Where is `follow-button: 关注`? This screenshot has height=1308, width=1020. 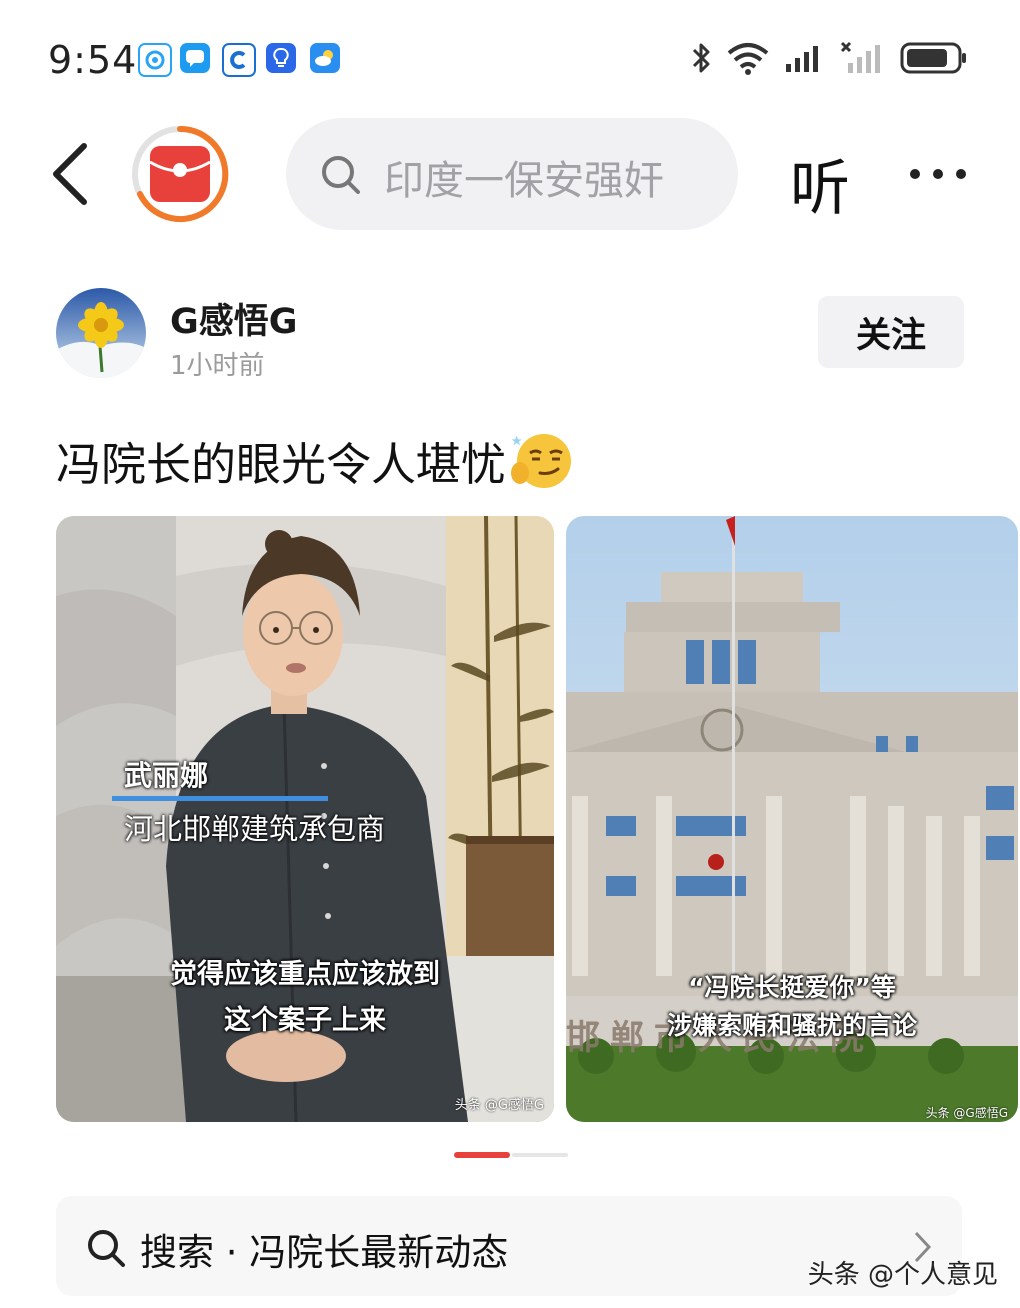 follow-button: 关注 is located at coordinates (891, 332).